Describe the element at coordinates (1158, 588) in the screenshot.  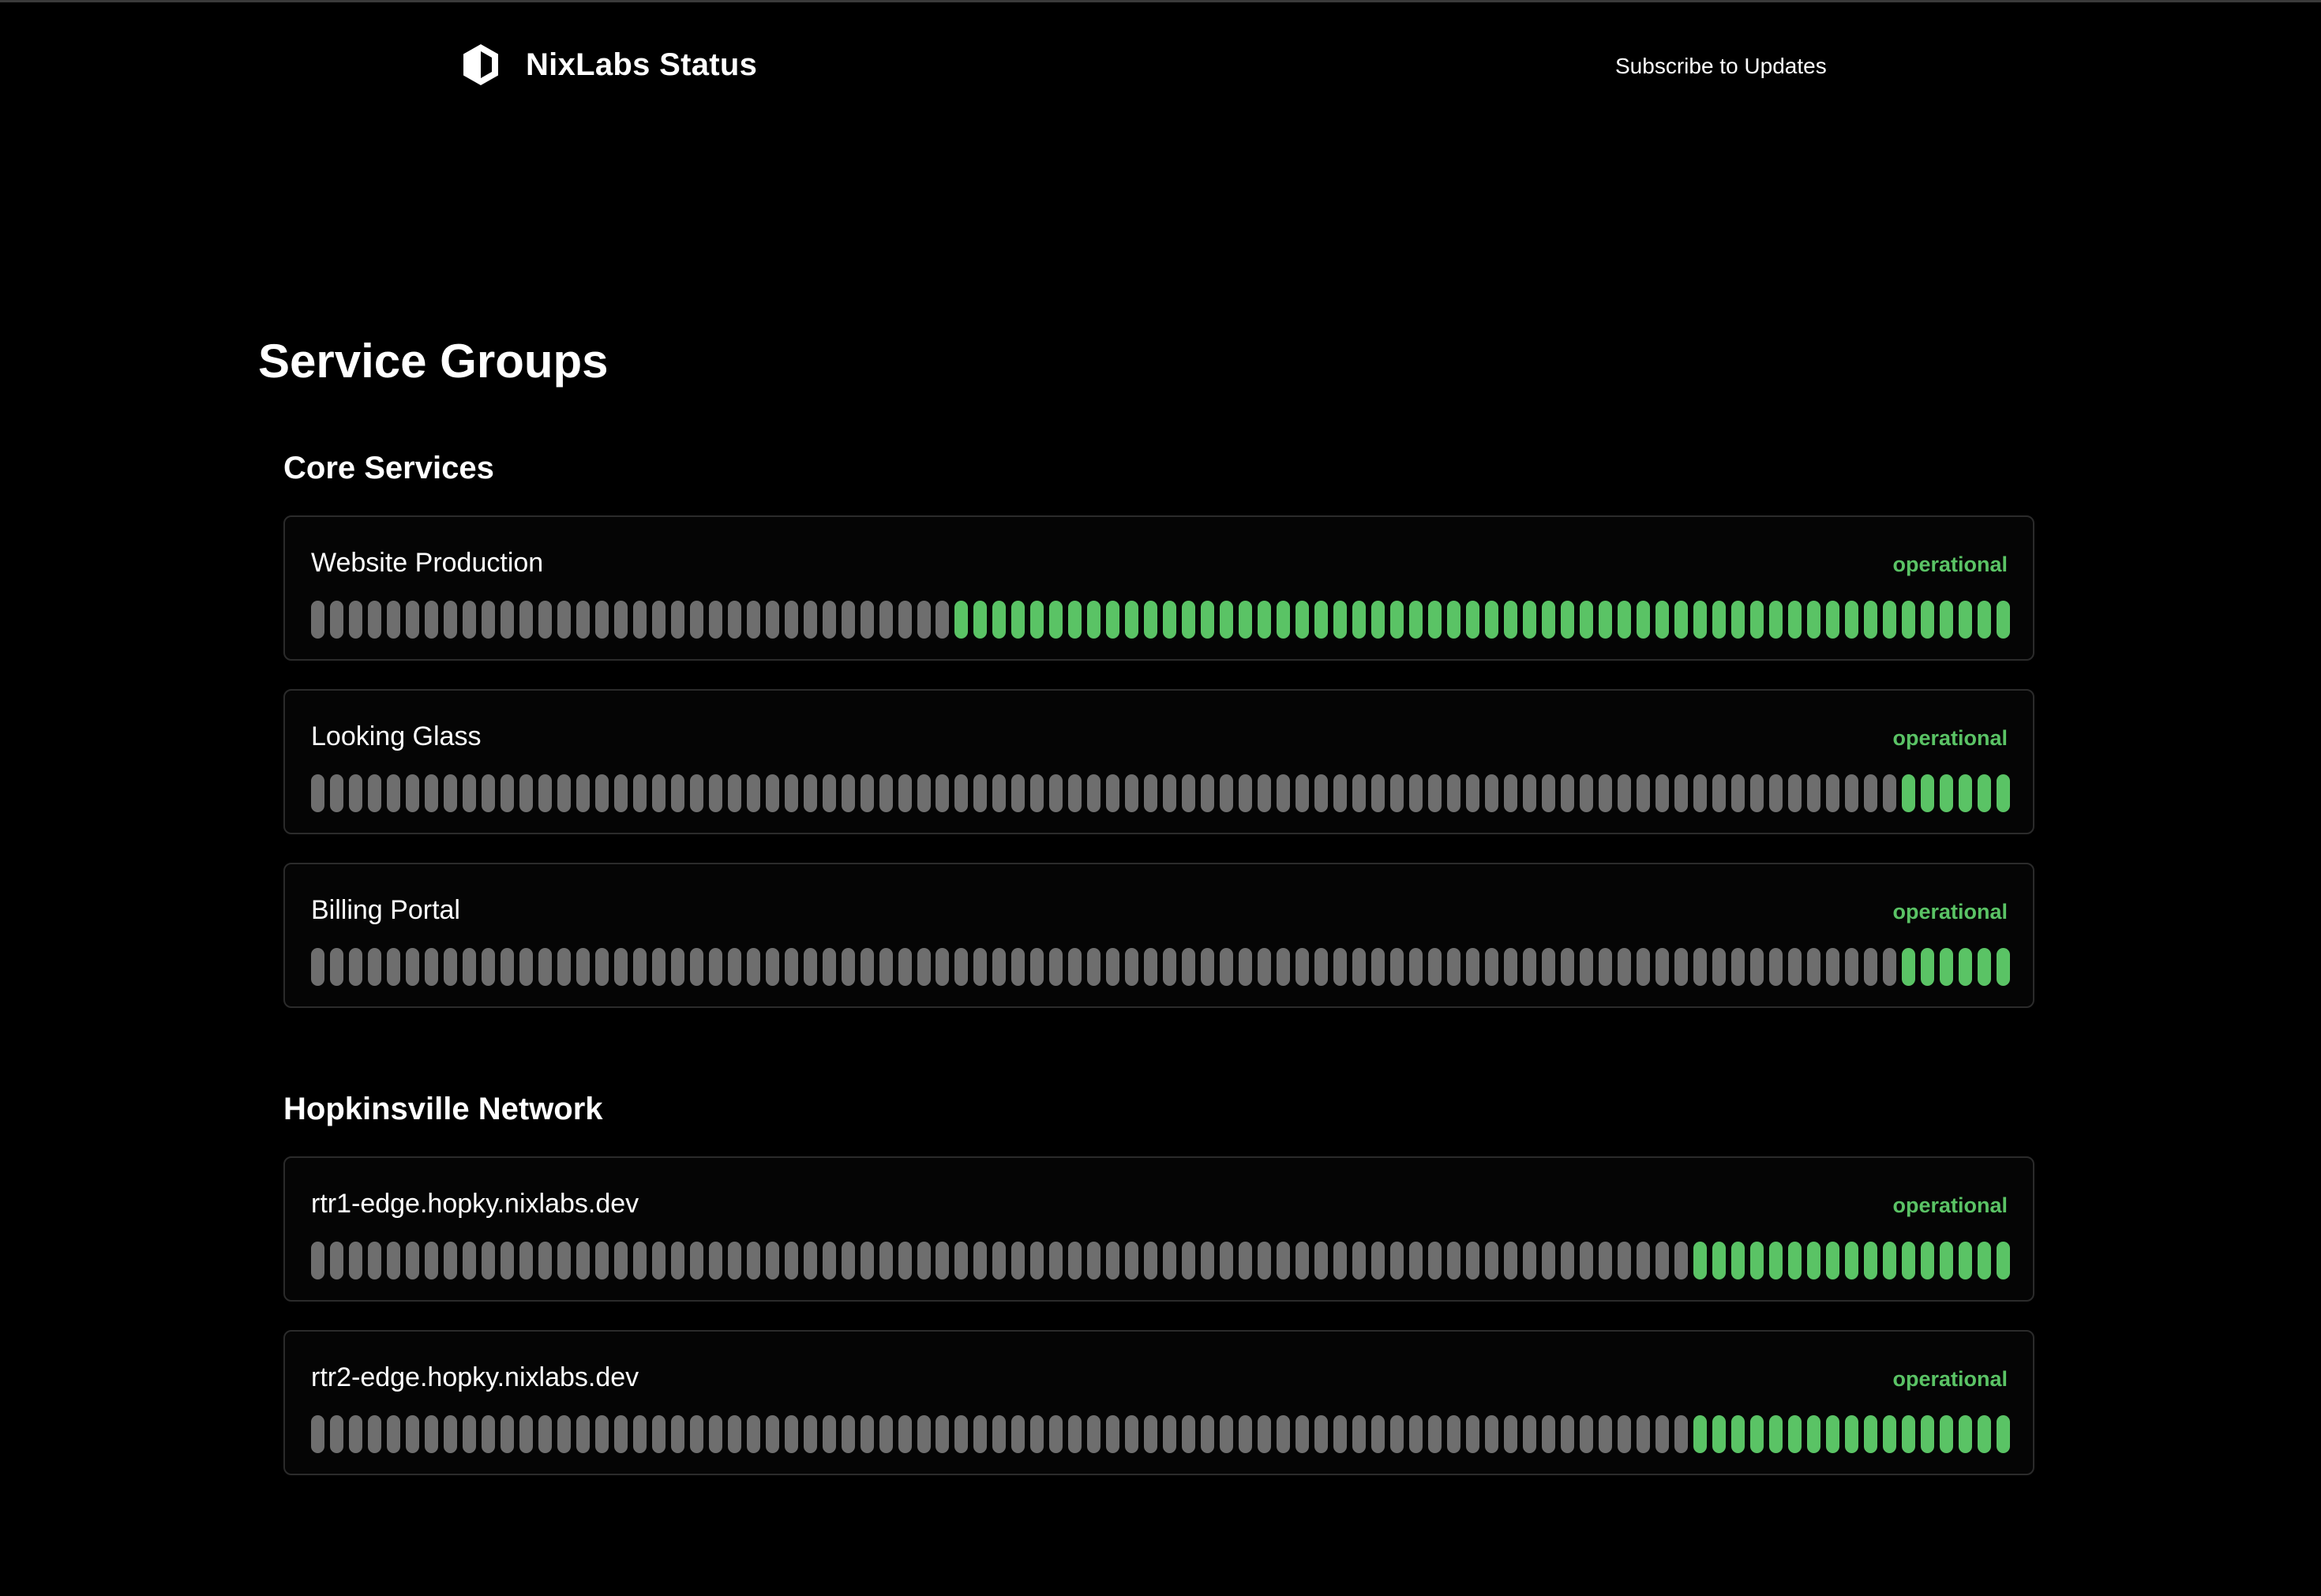
I see `service-card-website-production: Website Production operational` at that location.